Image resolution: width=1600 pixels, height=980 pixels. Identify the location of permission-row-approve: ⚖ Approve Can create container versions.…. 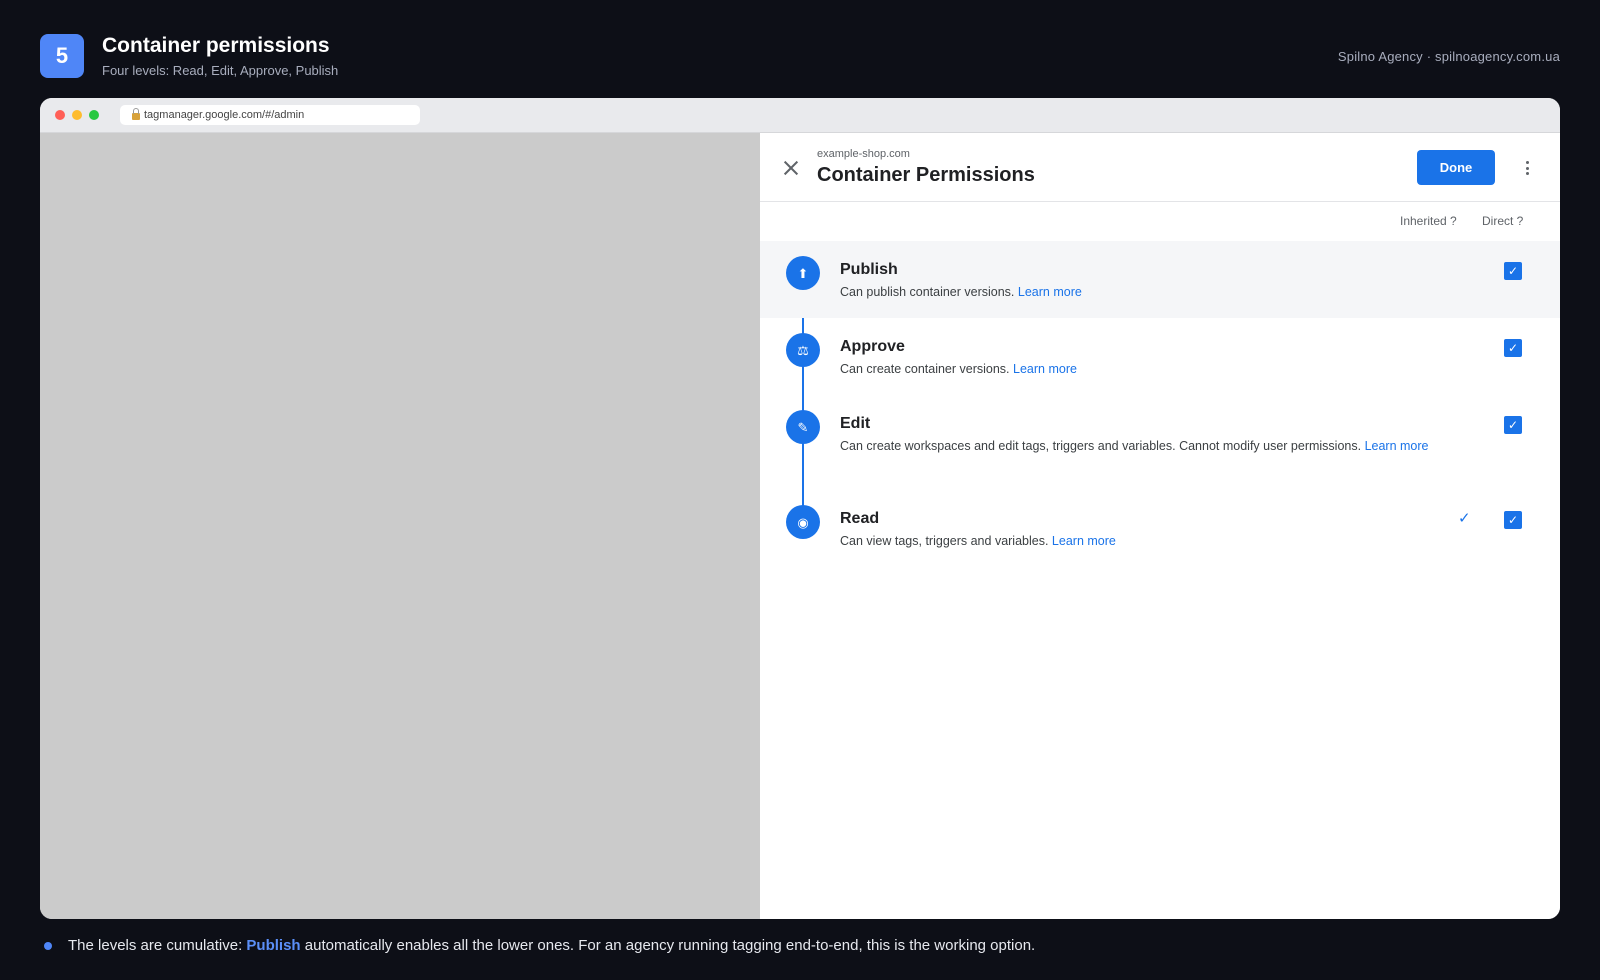
(1160, 356).